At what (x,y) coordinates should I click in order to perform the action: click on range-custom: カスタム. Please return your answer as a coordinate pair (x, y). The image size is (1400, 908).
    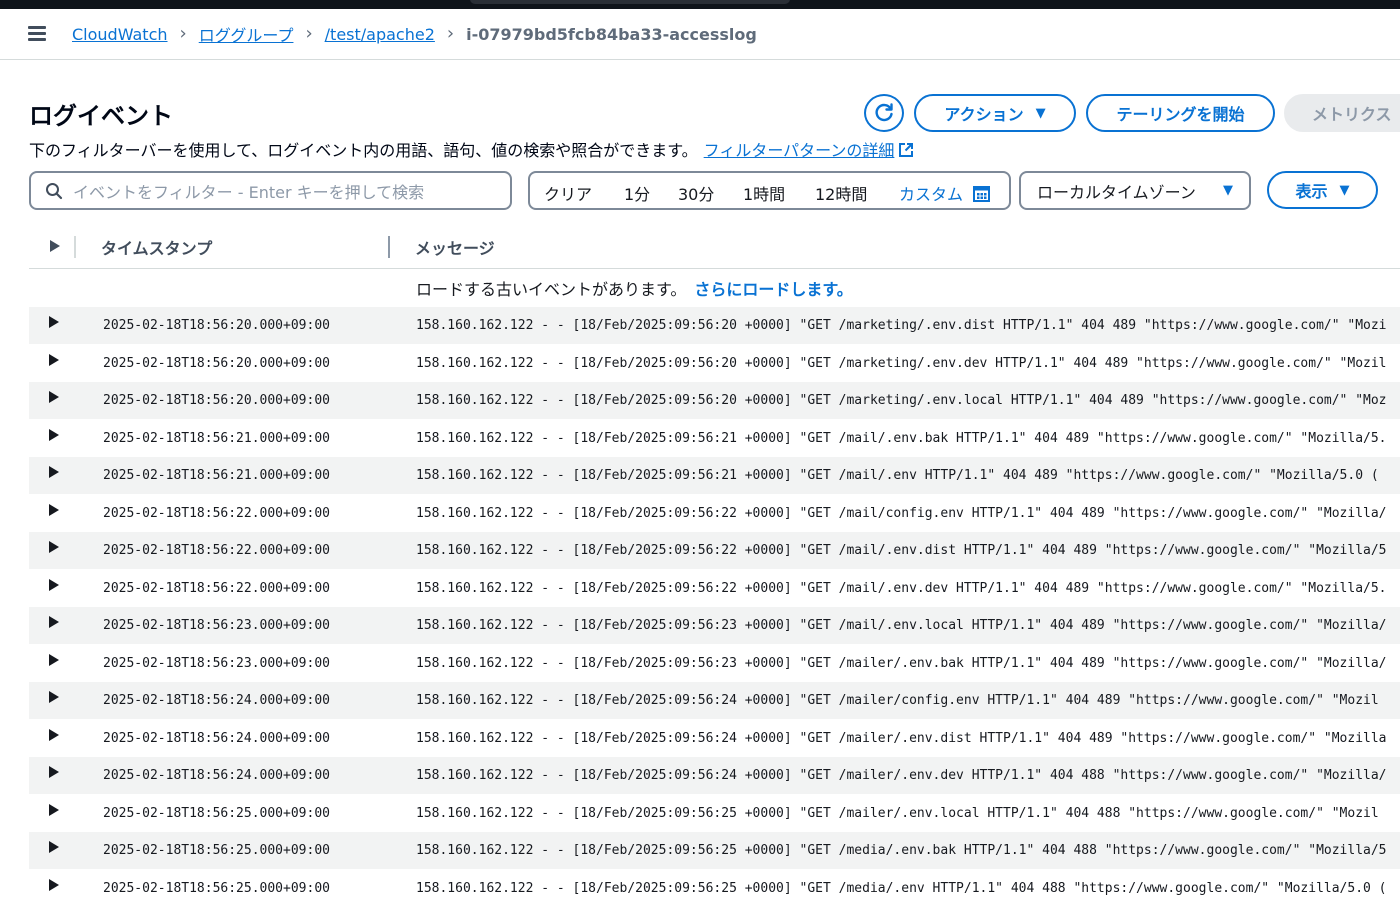
    Looking at the image, I should click on (945, 193).